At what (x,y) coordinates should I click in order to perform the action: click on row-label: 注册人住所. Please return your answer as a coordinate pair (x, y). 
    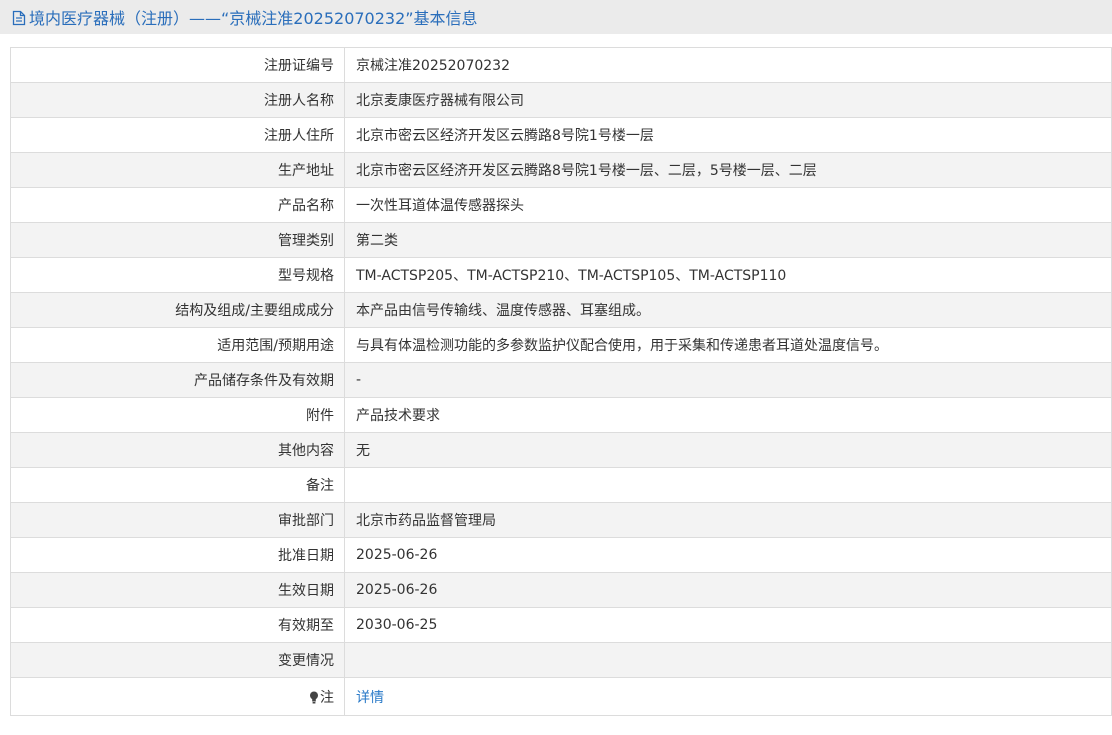
    Looking at the image, I should click on (177, 135).